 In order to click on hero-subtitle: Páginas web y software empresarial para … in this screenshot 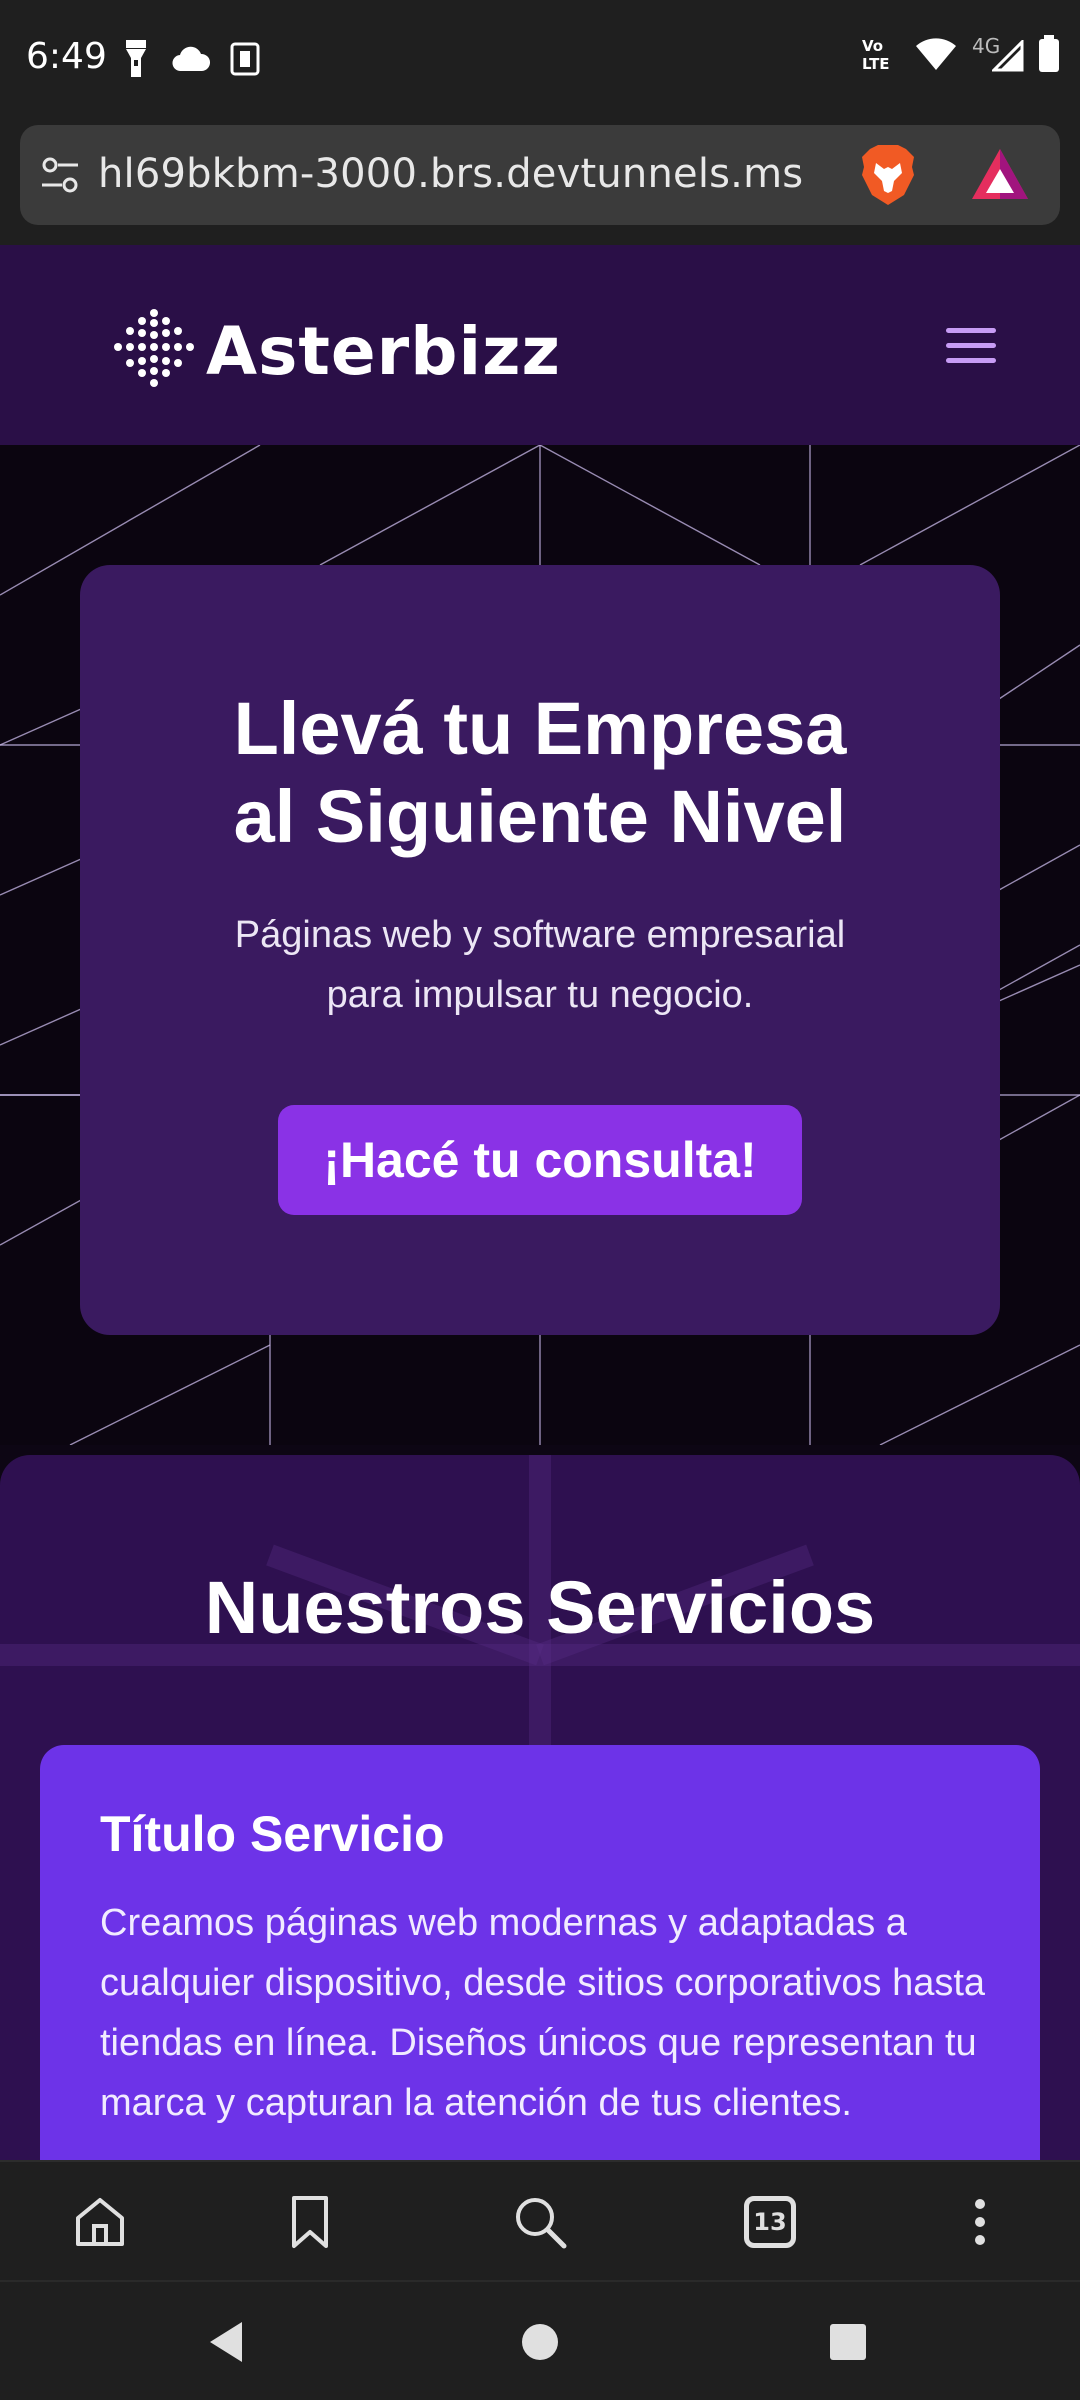, I will do `click(540, 965)`.